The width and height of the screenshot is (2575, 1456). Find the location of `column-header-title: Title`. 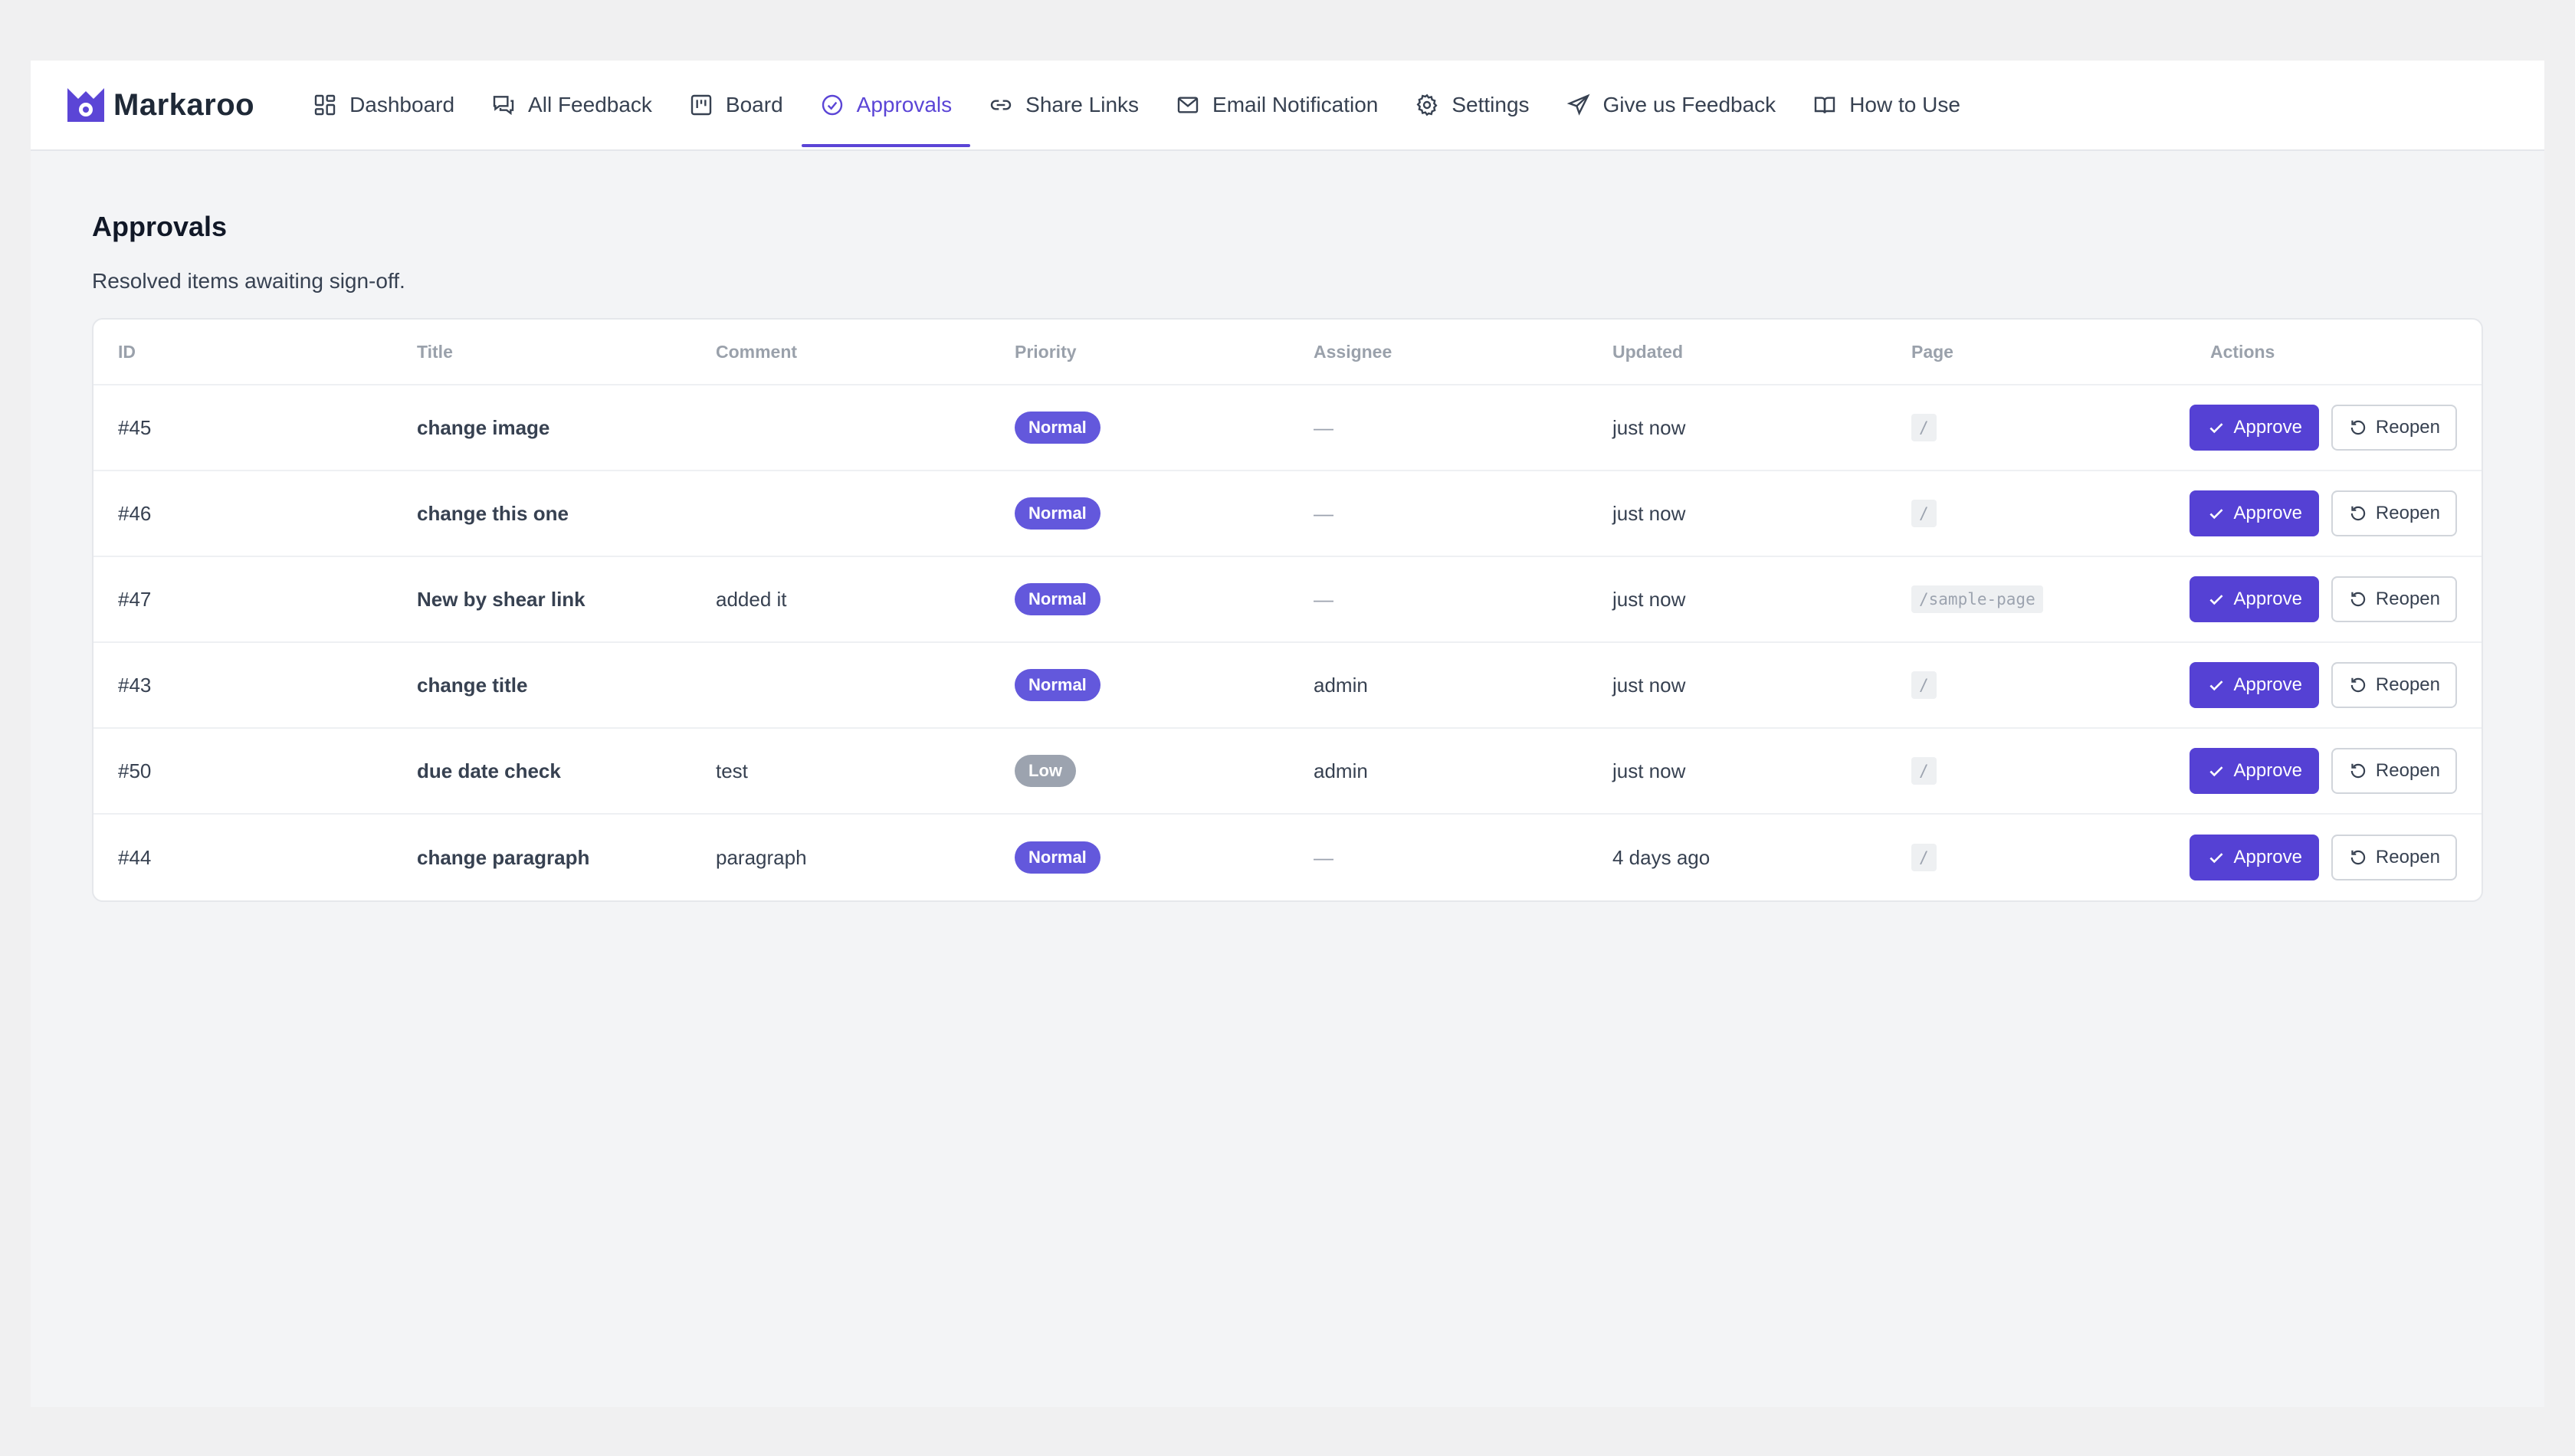

column-header-title: Title is located at coordinates (435, 351).